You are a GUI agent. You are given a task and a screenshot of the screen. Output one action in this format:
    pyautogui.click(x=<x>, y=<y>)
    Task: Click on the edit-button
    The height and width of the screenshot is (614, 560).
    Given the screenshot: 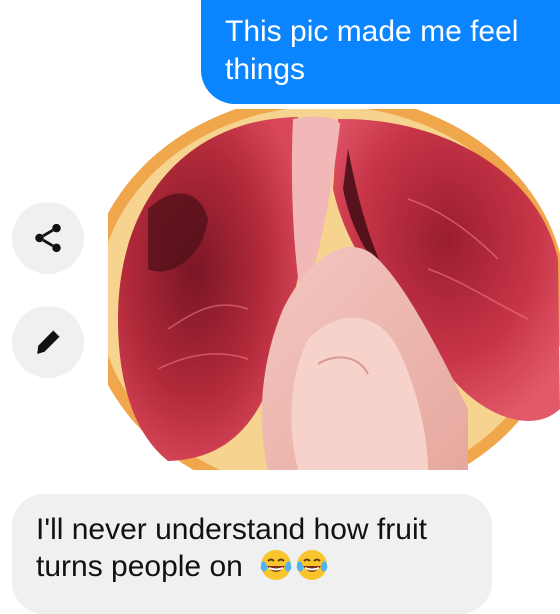 What is the action you would take?
    pyautogui.click(x=48, y=342)
    